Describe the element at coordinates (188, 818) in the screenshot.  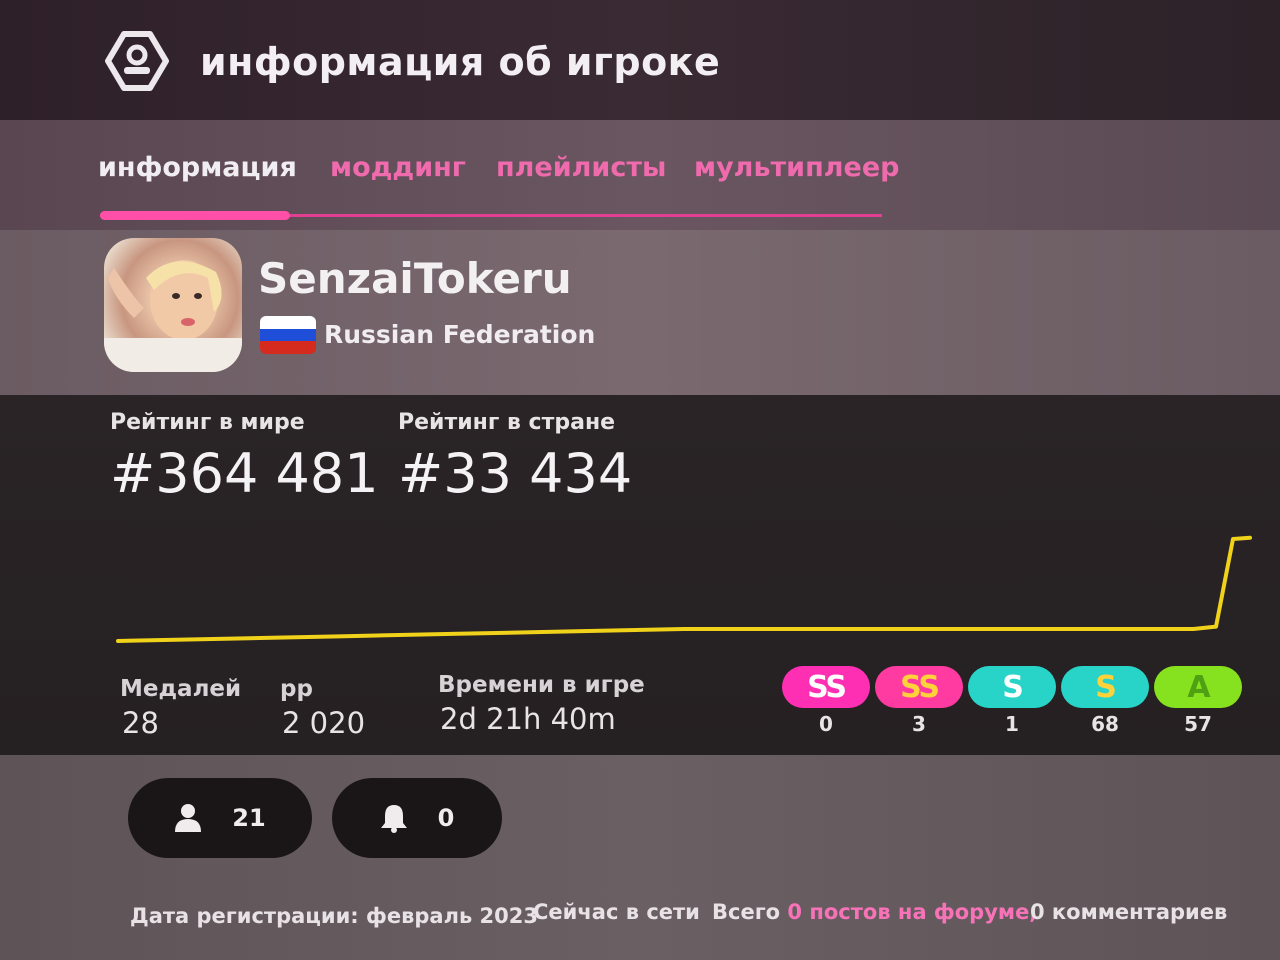
I see `user-icon` at that location.